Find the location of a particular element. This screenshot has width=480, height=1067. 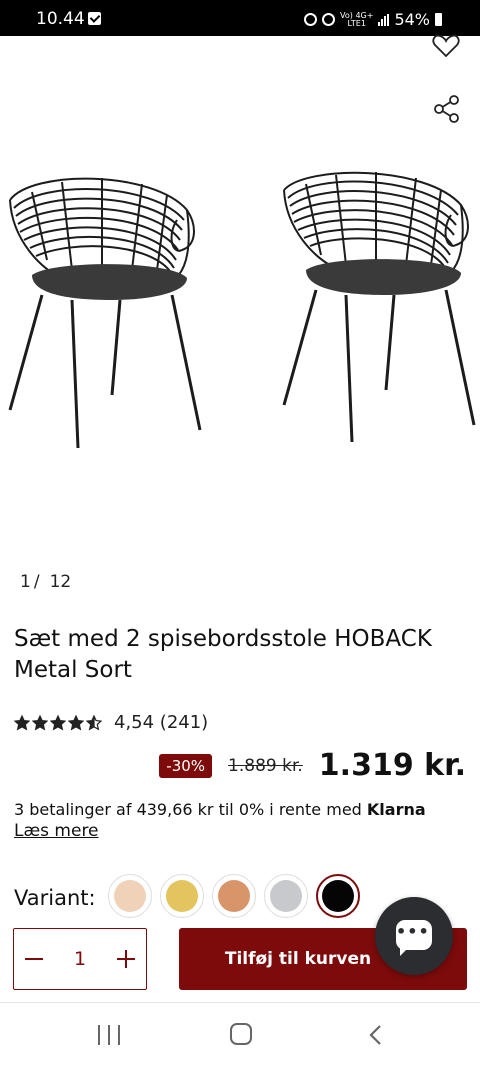

chat-icon: •••• is located at coordinates (418, 938).